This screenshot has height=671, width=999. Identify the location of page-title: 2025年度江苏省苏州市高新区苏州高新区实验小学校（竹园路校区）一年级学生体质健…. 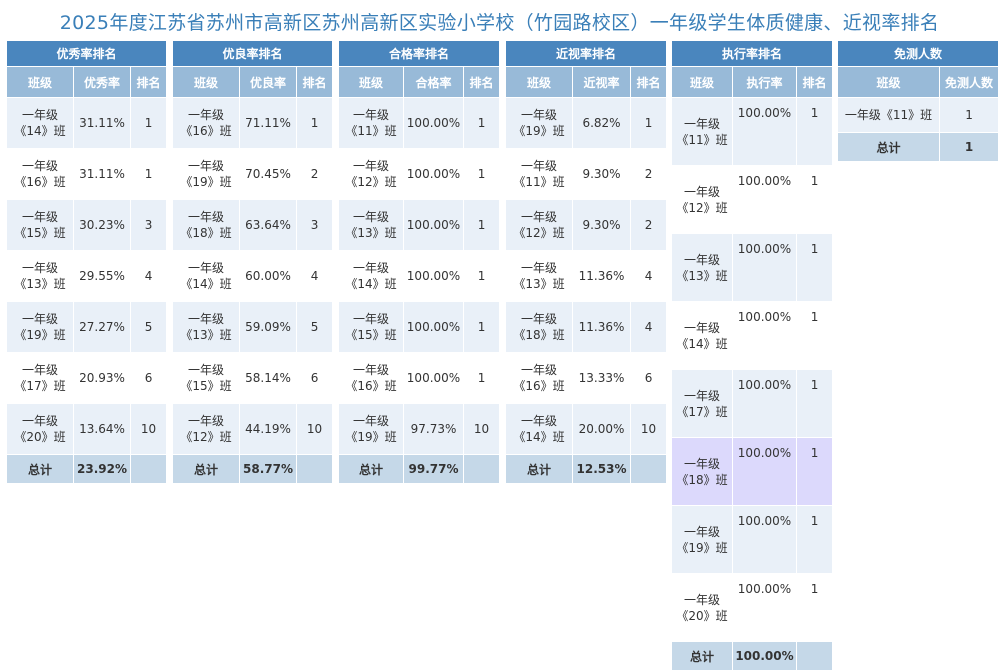
(499, 23).